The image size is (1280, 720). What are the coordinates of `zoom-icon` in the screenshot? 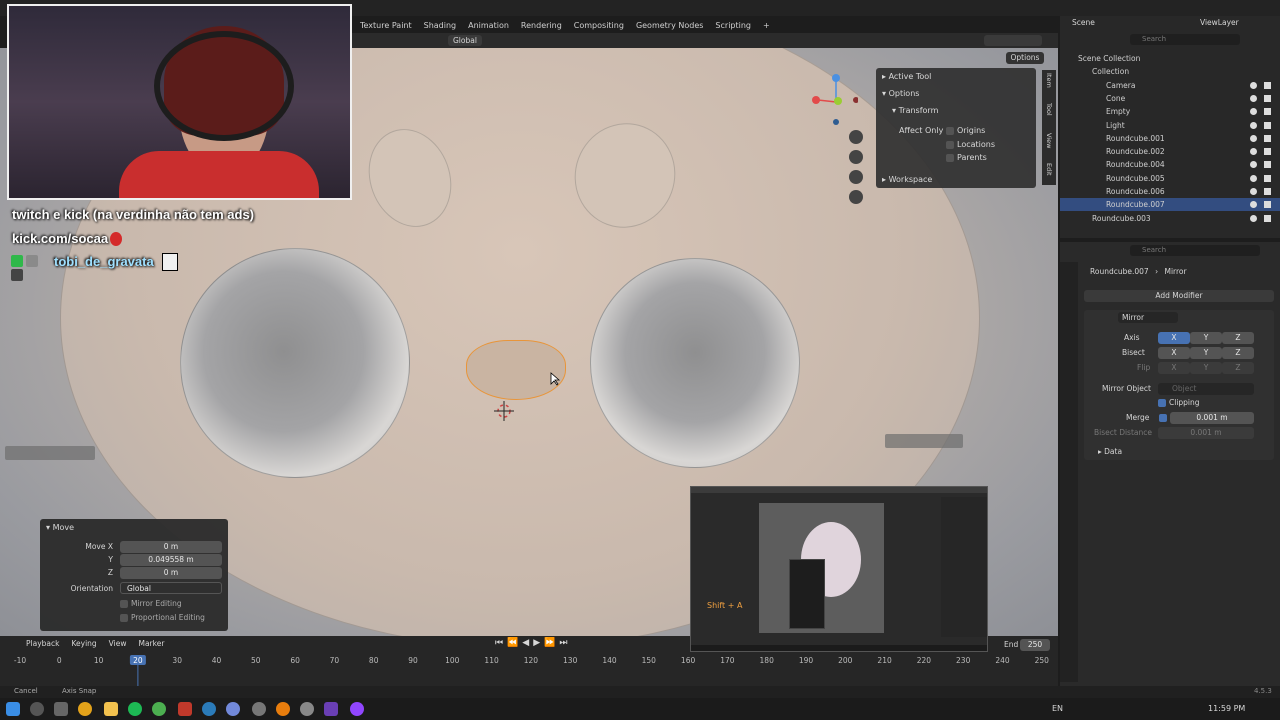 It's located at (856, 137).